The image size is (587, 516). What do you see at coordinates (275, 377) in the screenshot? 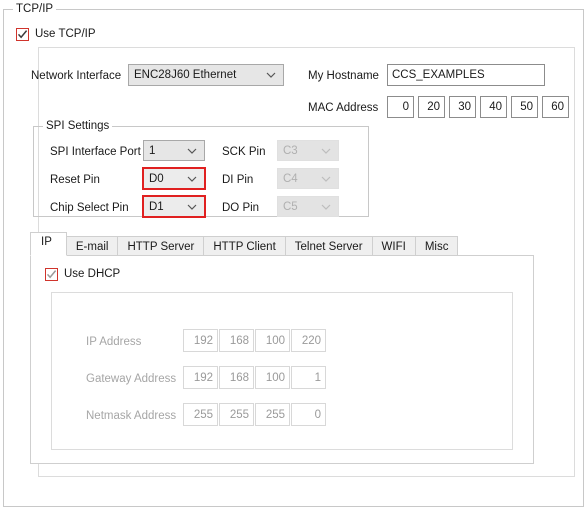
I see `gateway-address-octet-2-value: 100` at bounding box center [275, 377].